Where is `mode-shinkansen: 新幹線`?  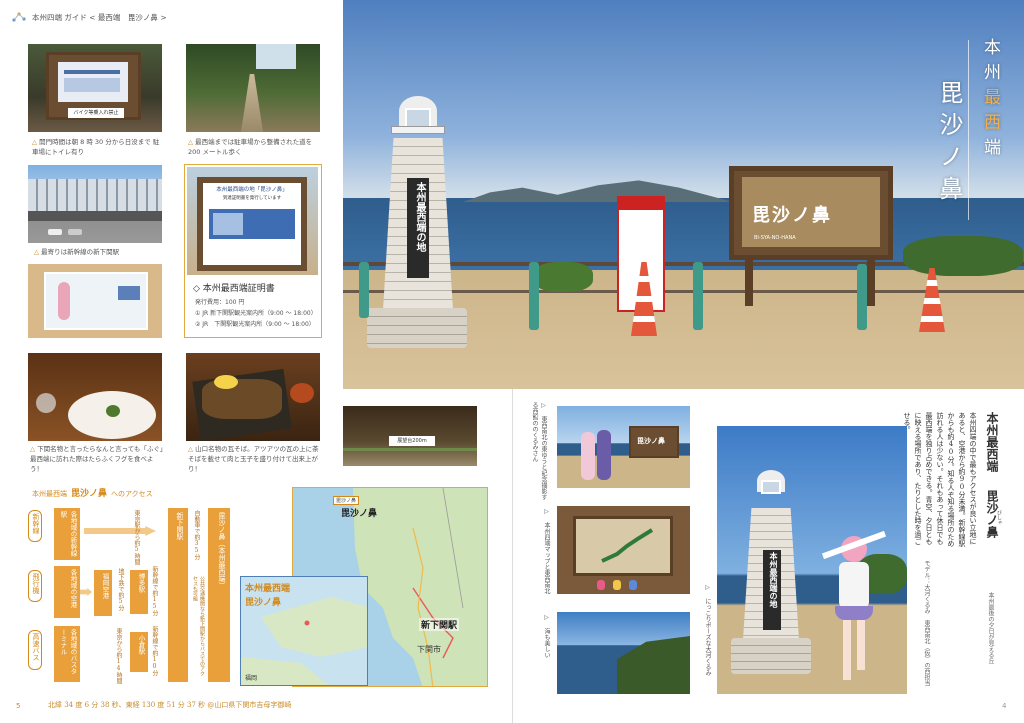 mode-shinkansen: 新幹線 is located at coordinates (35, 526).